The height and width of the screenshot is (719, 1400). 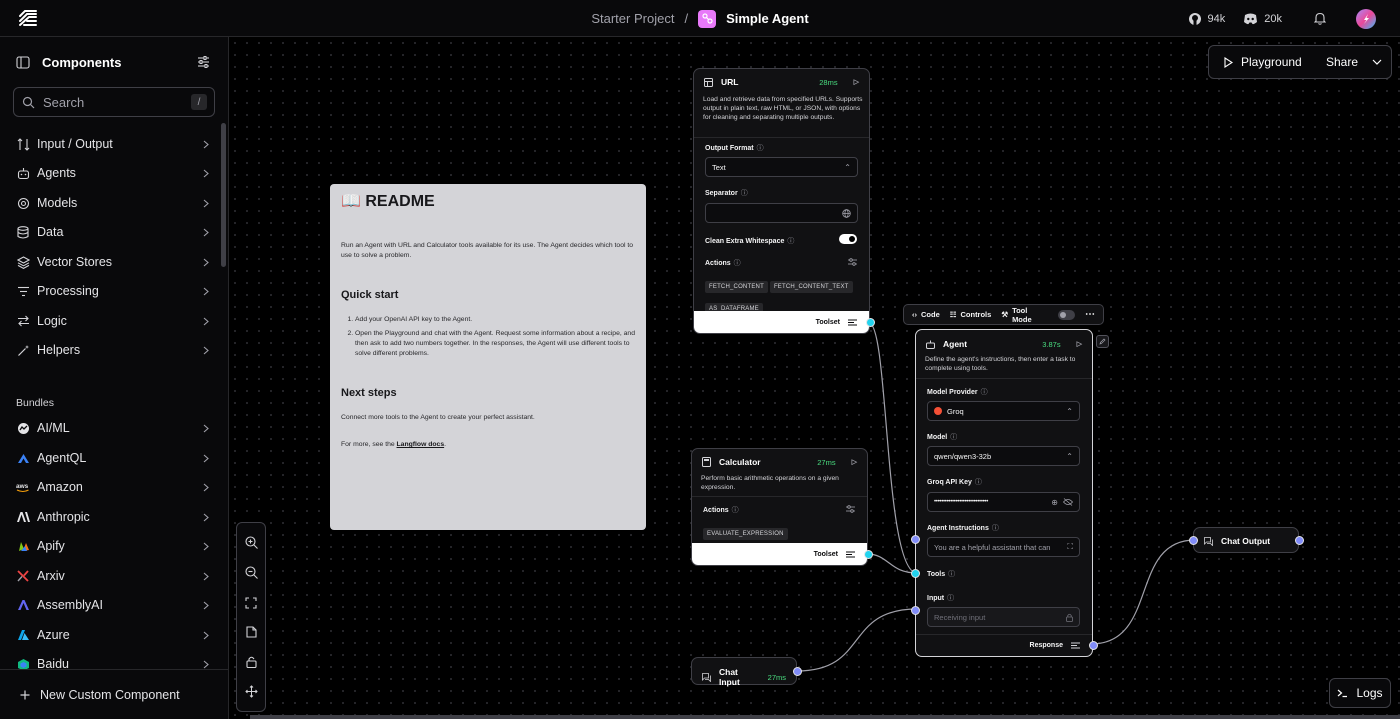 I want to click on globe-icon: ⊕, so click(x=1054, y=502).